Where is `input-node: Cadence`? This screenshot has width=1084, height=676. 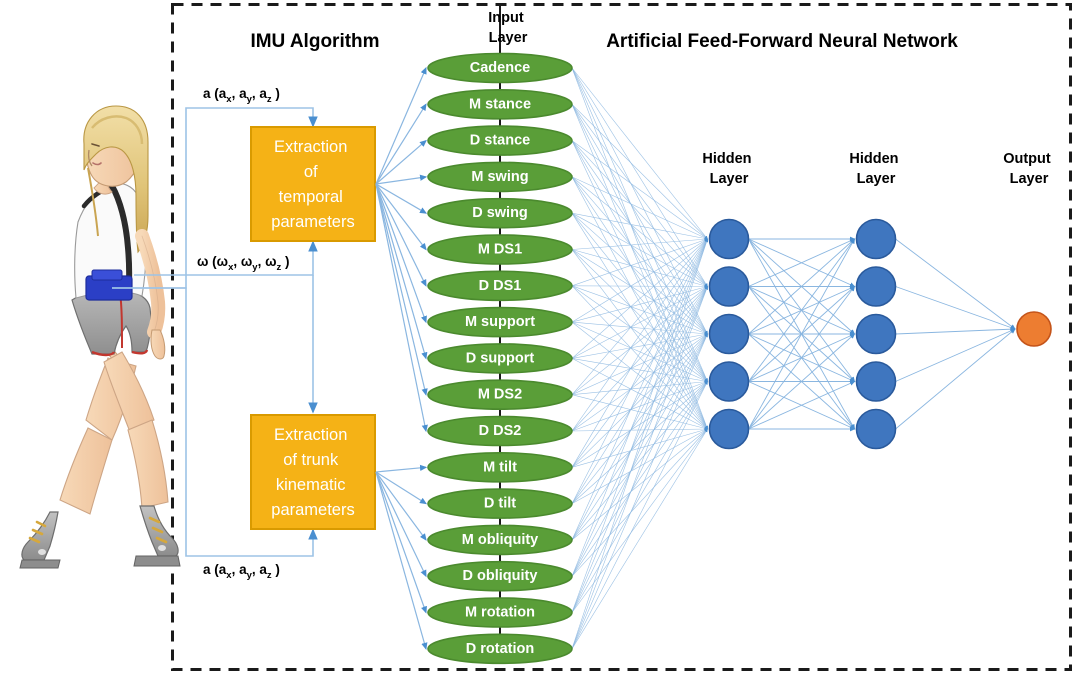
input-node: Cadence is located at coordinates (500, 68).